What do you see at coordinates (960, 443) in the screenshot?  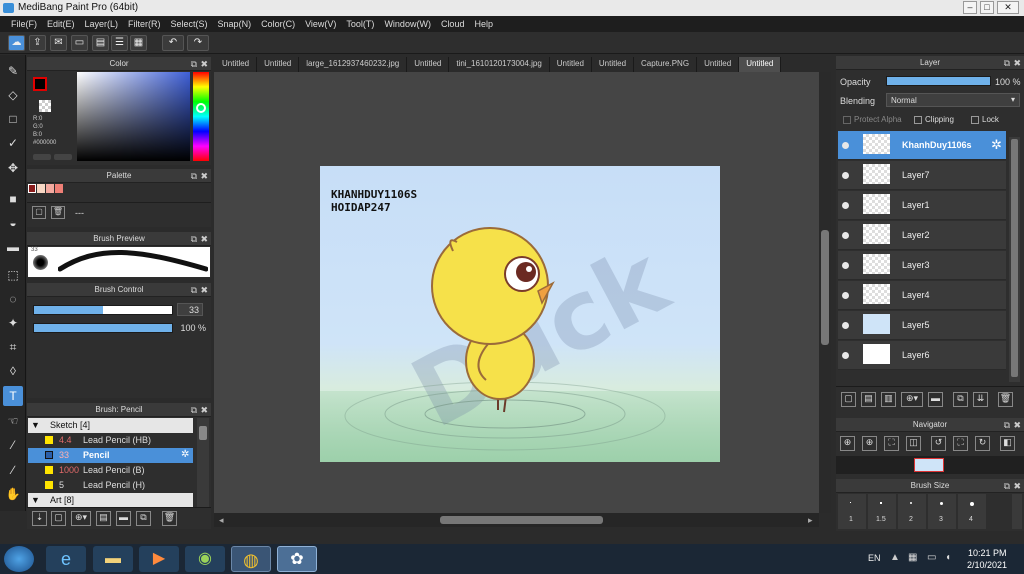 I see `reset-rotation-icon: ⛶` at bounding box center [960, 443].